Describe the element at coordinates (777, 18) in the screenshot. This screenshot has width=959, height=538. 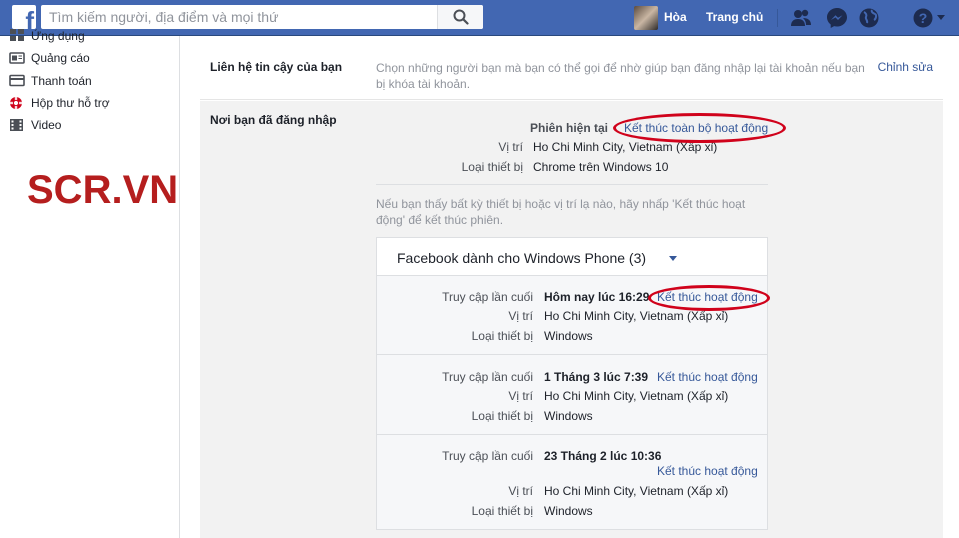
I see `nav-divider` at that location.